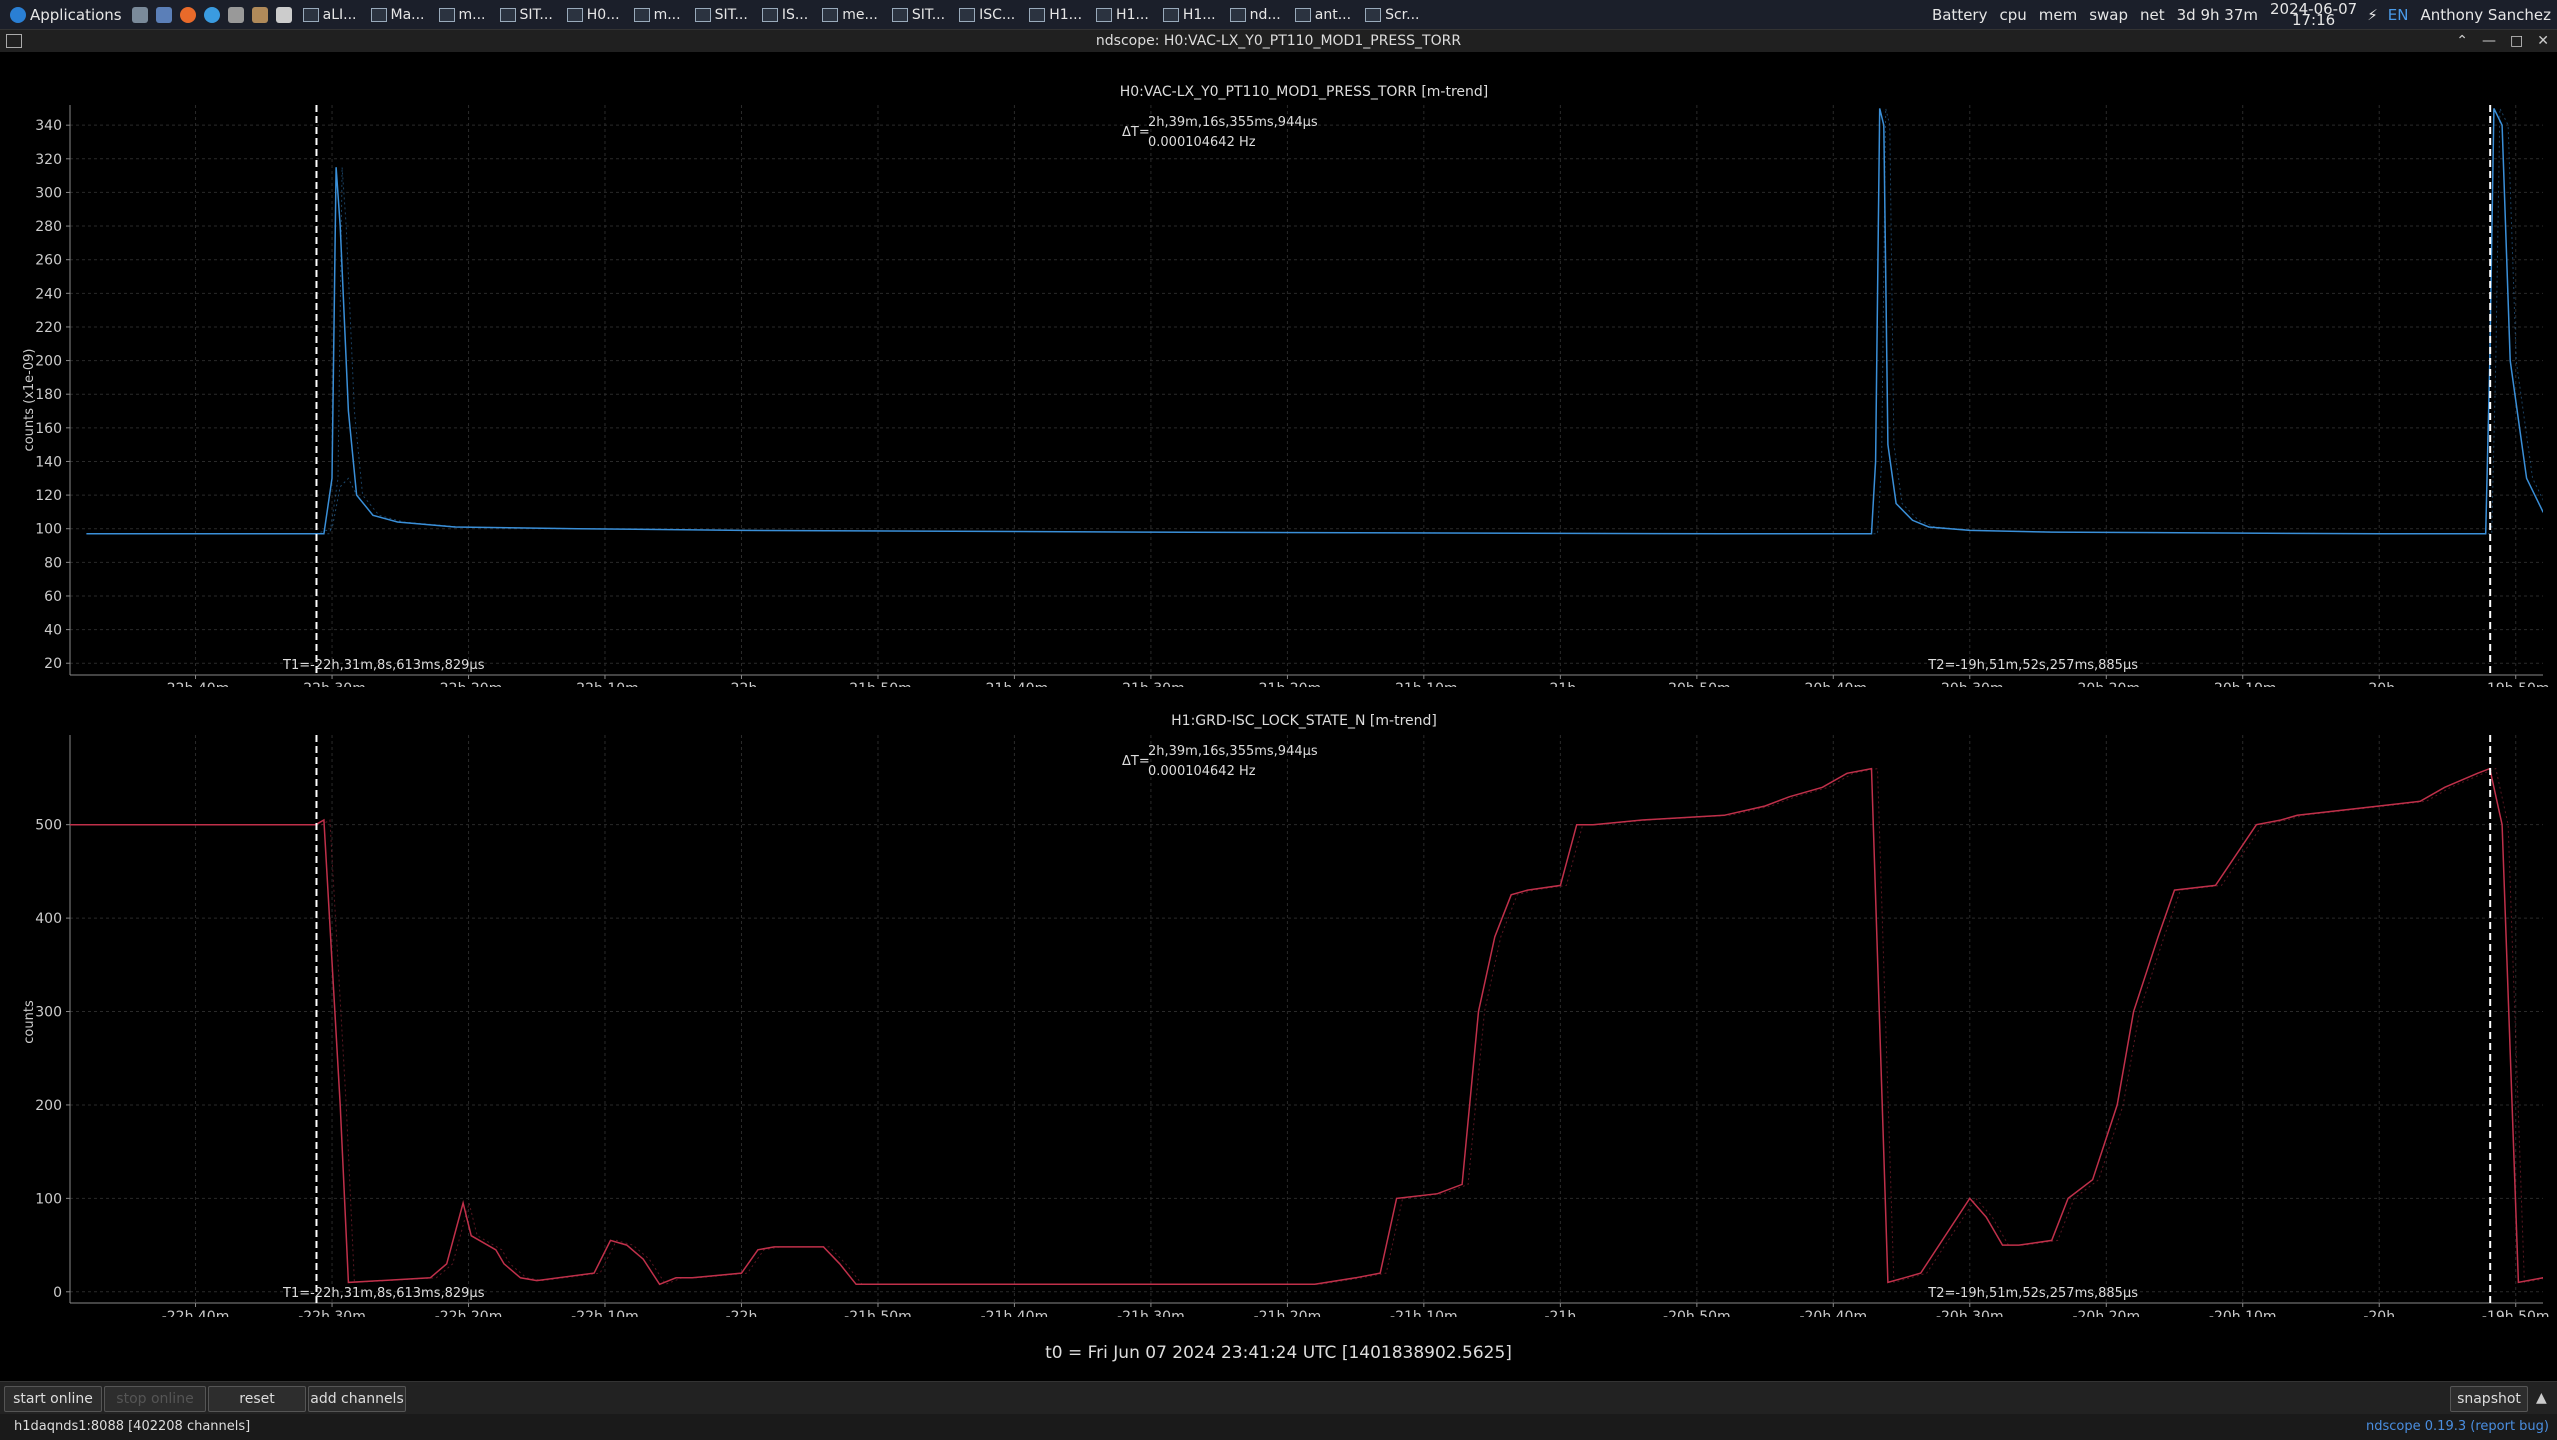 This screenshot has width=2557, height=1440. Describe the element at coordinates (2313, 14) in the screenshot. I see `clock: 2024-06-07 17:16` at that location.